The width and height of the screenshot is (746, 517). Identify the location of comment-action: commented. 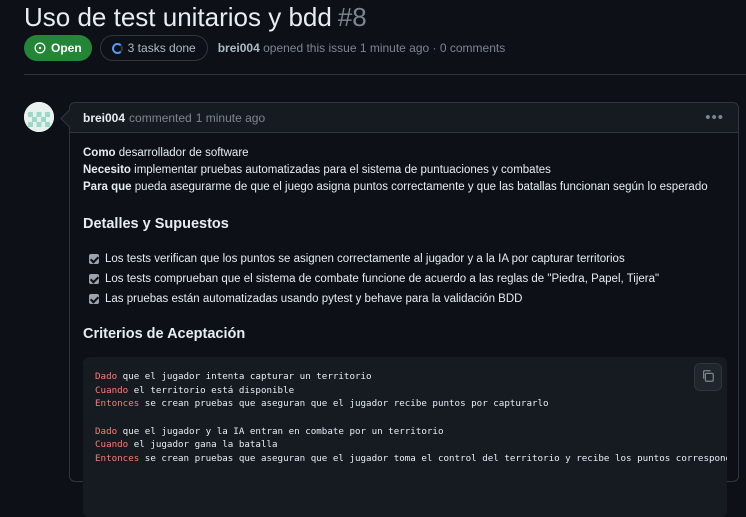
(160, 117).